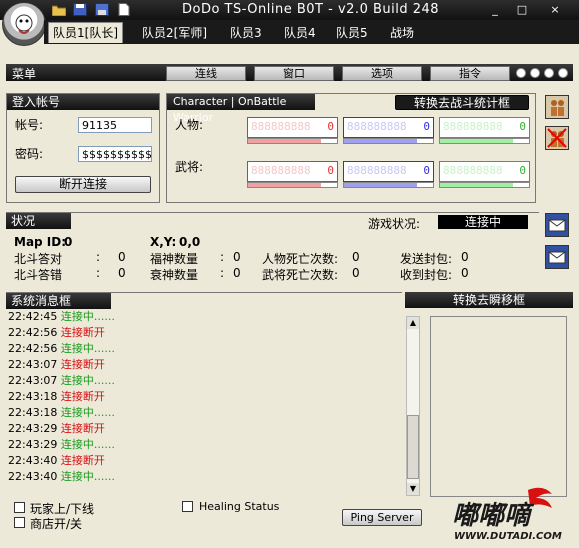 The width and height of the screenshot is (579, 548). What do you see at coordinates (356, 257) in the screenshot?
I see `character-deaths-value: 0` at bounding box center [356, 257].